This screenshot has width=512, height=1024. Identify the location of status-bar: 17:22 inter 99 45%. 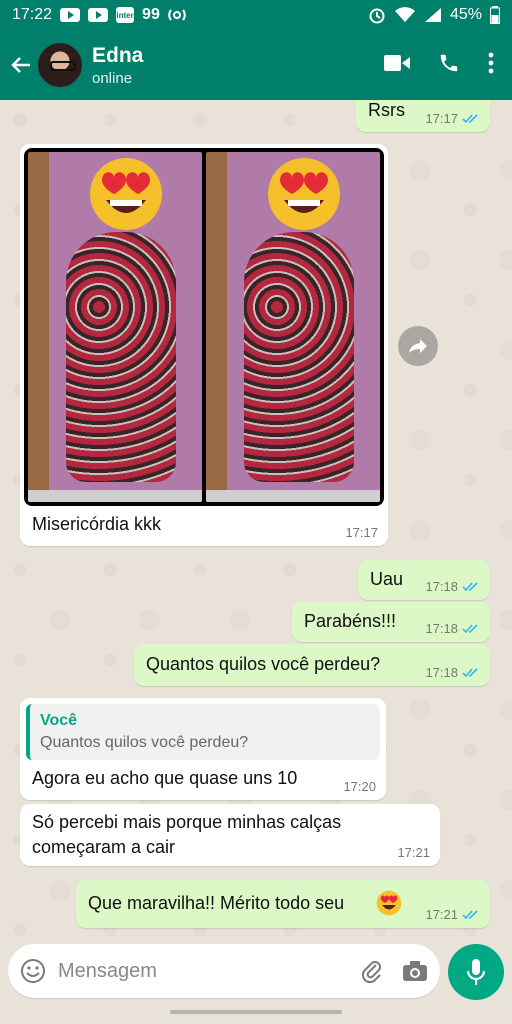
(256, 15).